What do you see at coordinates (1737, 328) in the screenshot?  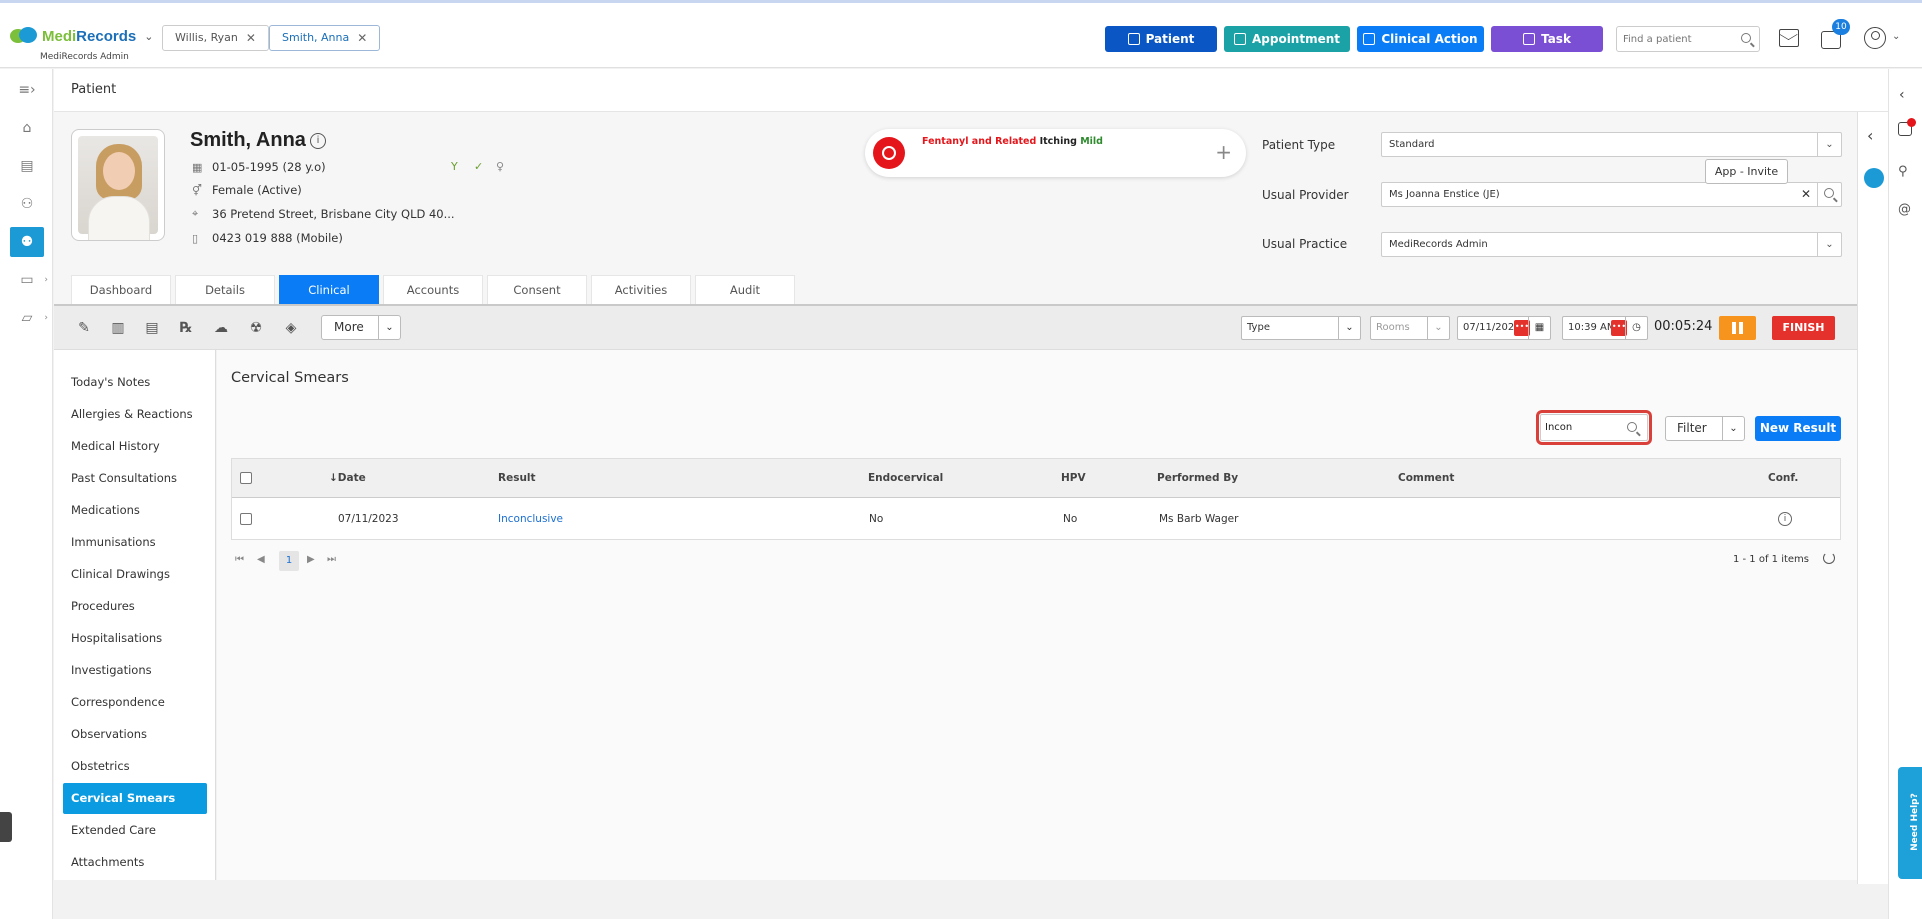 I see `pause-button` at bounding box center [1737, 328].